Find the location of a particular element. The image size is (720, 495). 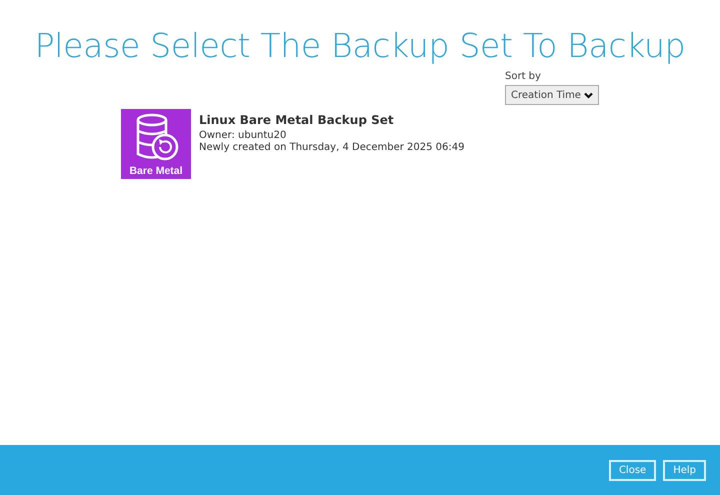

page-title: Please Select The Backup Set To Backup is located at coordinates (360, 45).